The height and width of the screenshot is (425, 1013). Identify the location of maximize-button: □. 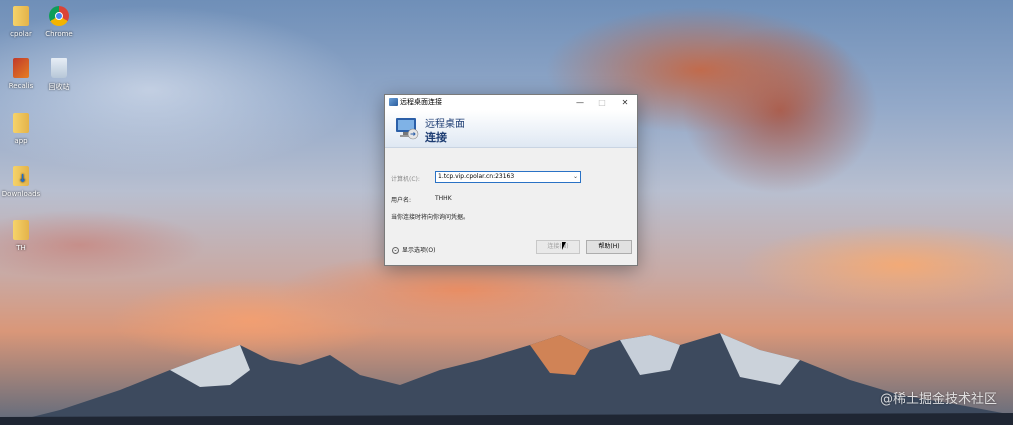
(602, 102).